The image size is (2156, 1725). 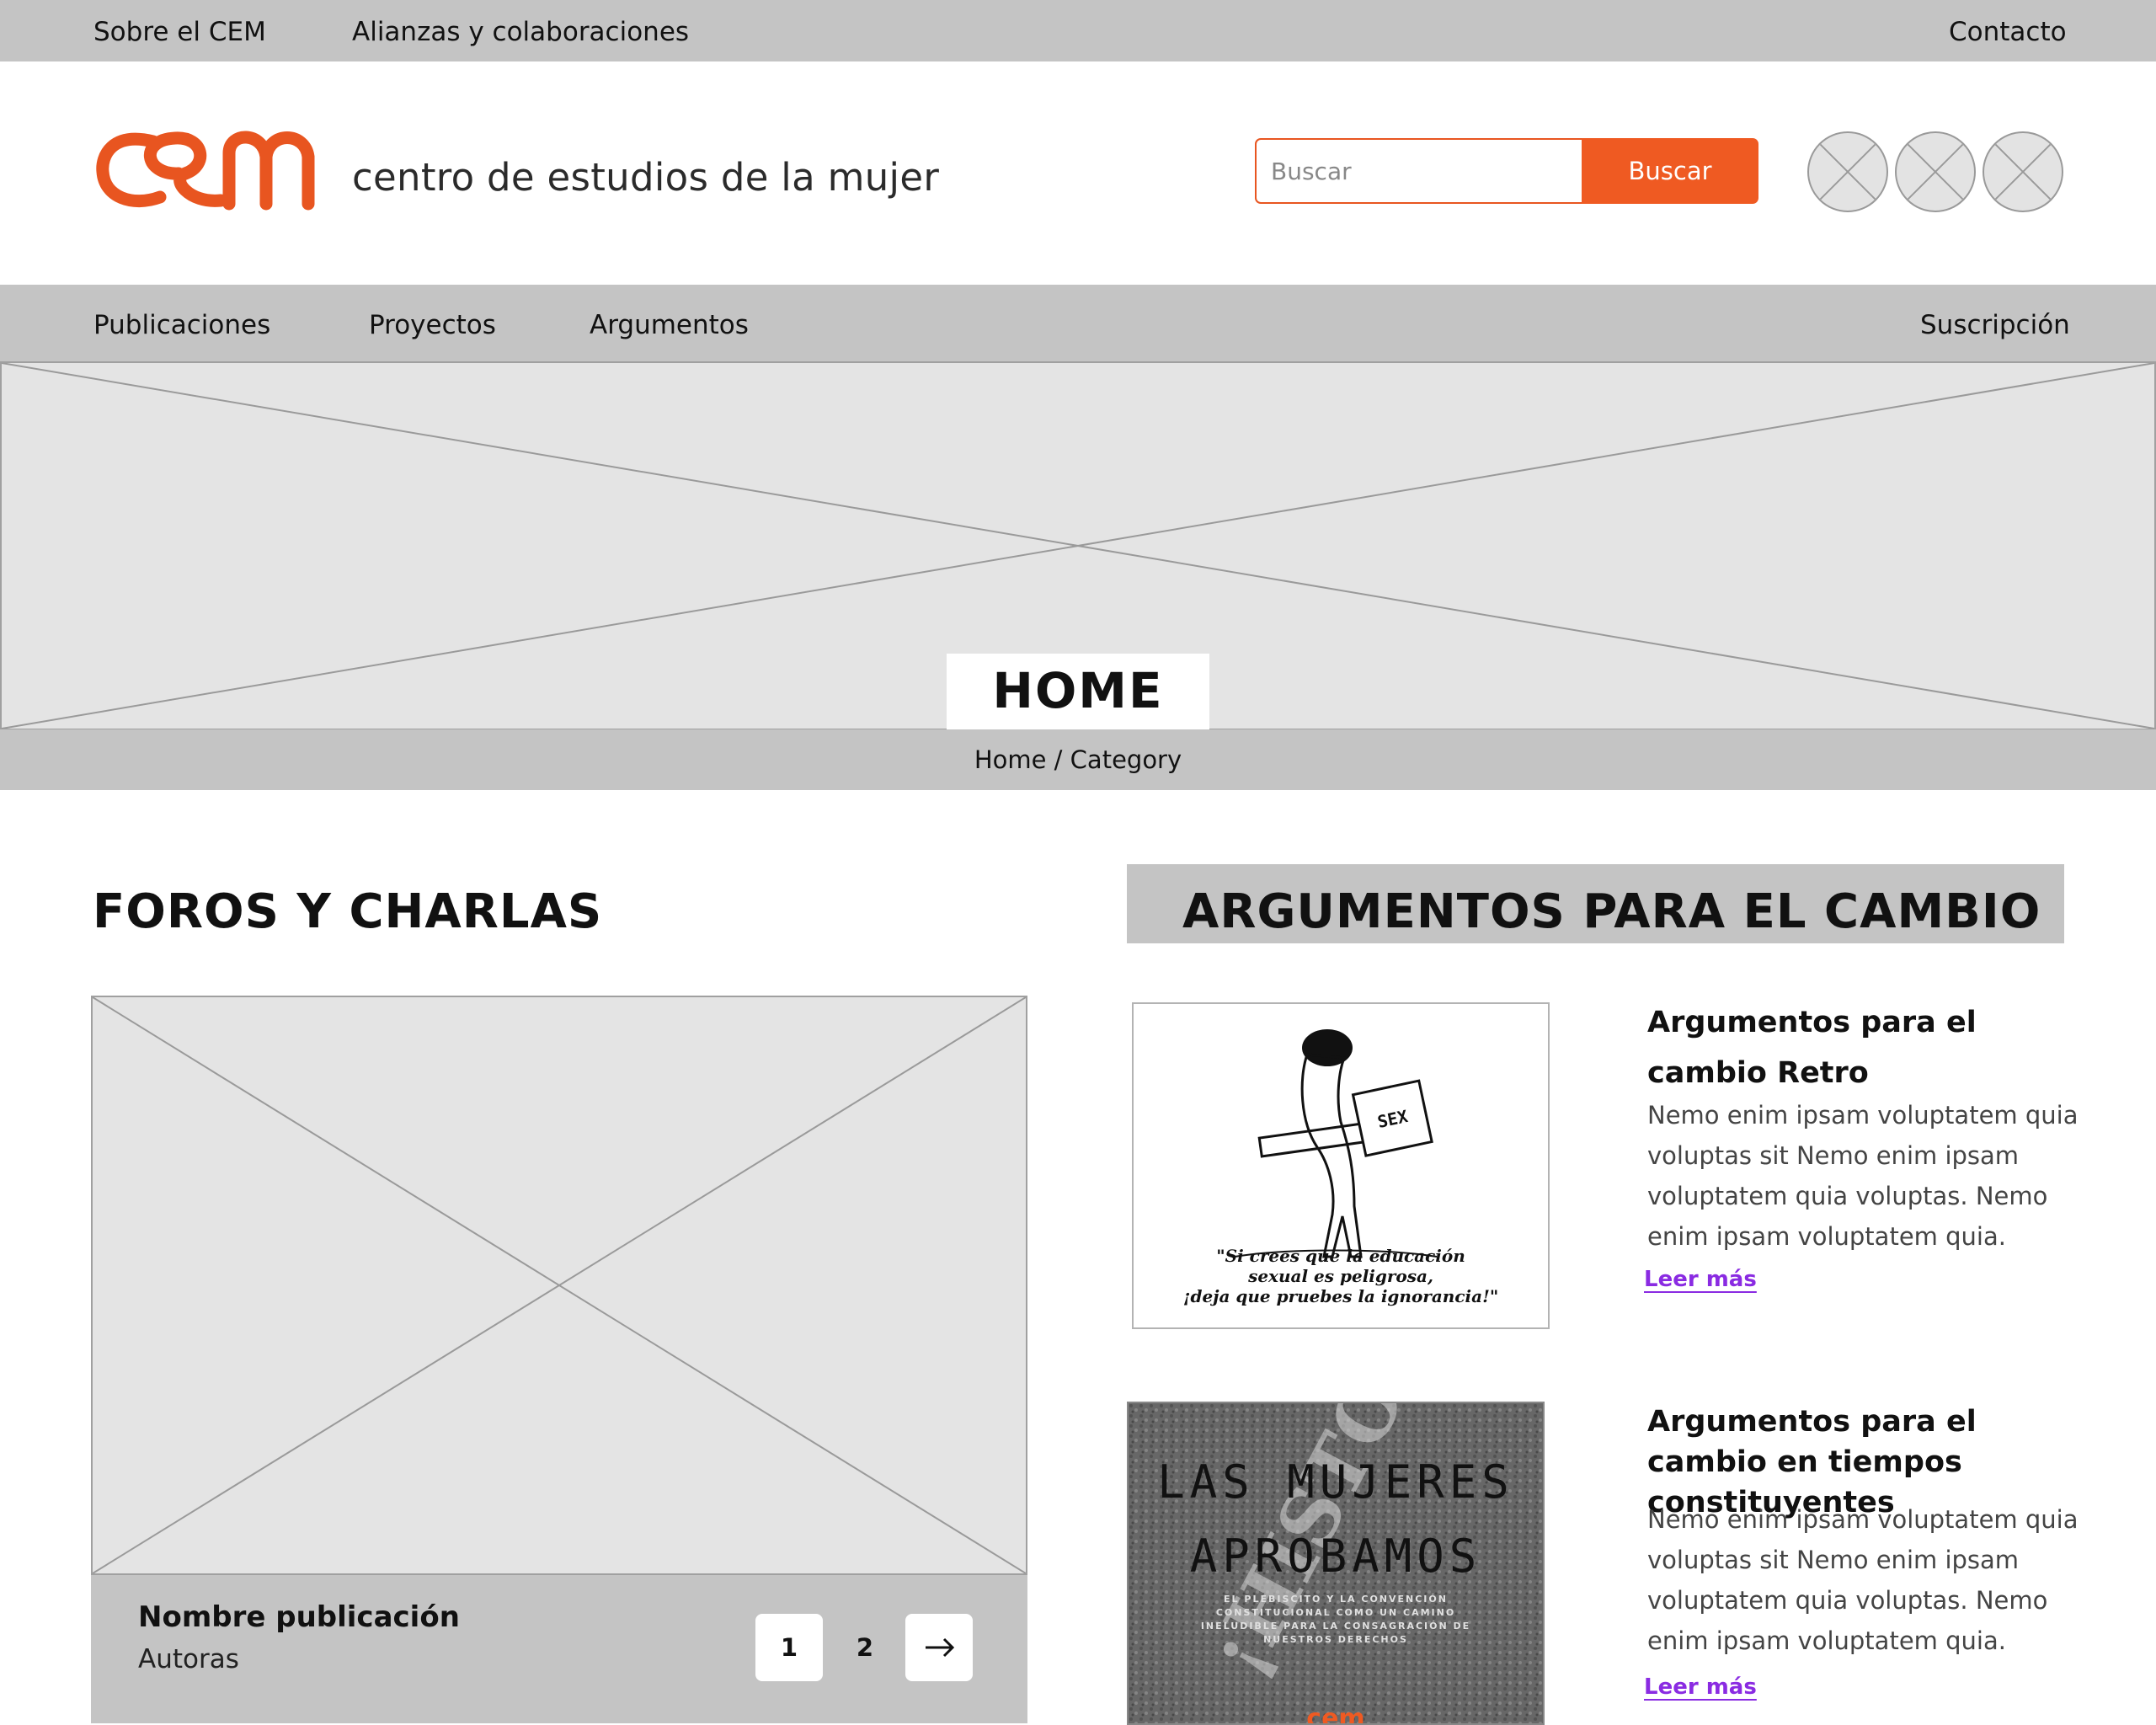 I want to click on poster-cem-logo: cem, so click(x=1335, y=1713).